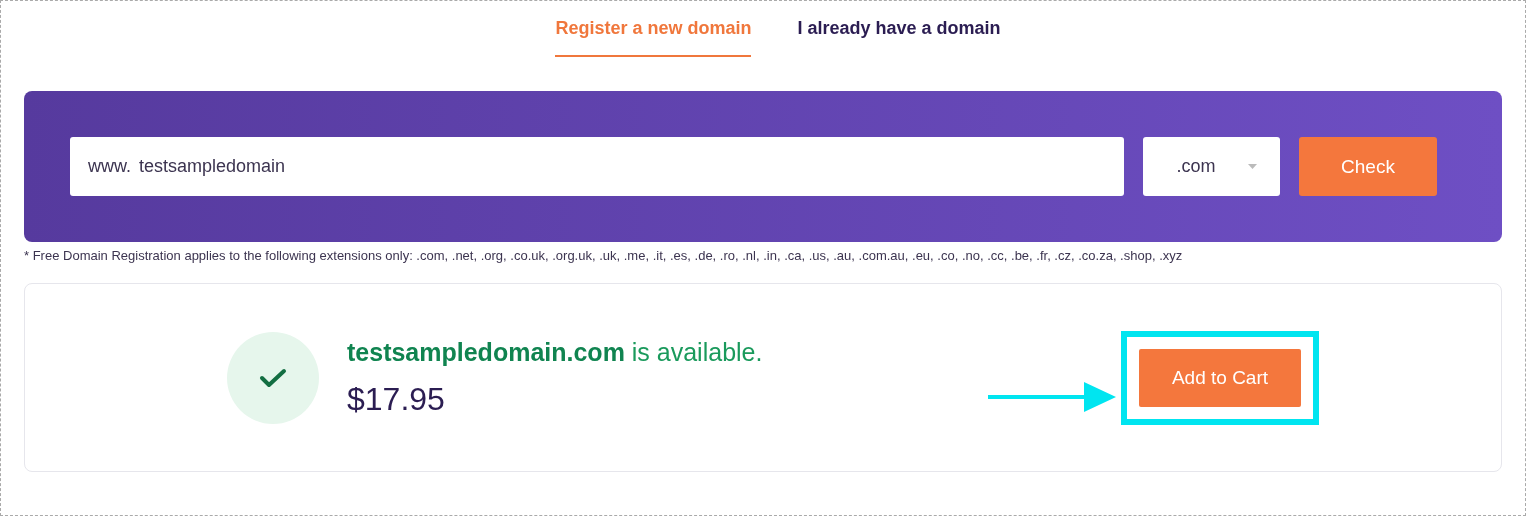 This screenshot has width=1526, height=516. I want to click on note-text: * Free Domain Registration applies to the following extensions only: .com, .net, .org, .co.uk, .org.uk, .uk, .me, .it, .es, .de, .ro, .nl, .in, .ca, .us, .au, .com.au, .eu, .co, .no, .cc, .be, .fr, .cz, .co.za, .shop, .xyz, so click(604, 255).